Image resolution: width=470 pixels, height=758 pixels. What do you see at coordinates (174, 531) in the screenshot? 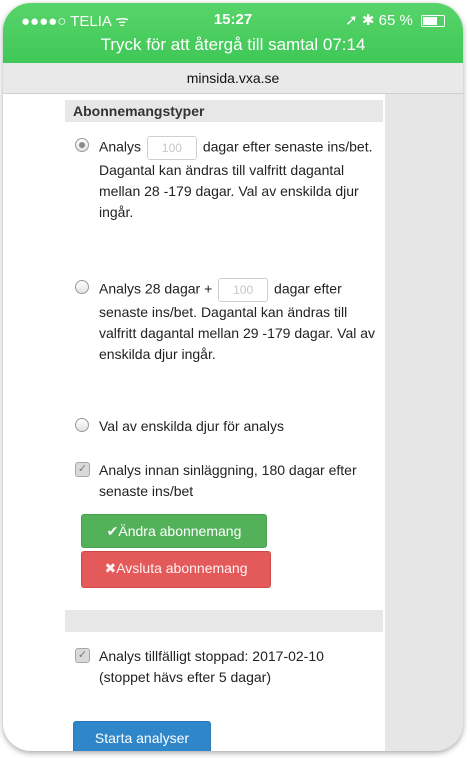
I see `change-subscription-button: ✔Ändra abonnemang` at bounding box center [174, 531].